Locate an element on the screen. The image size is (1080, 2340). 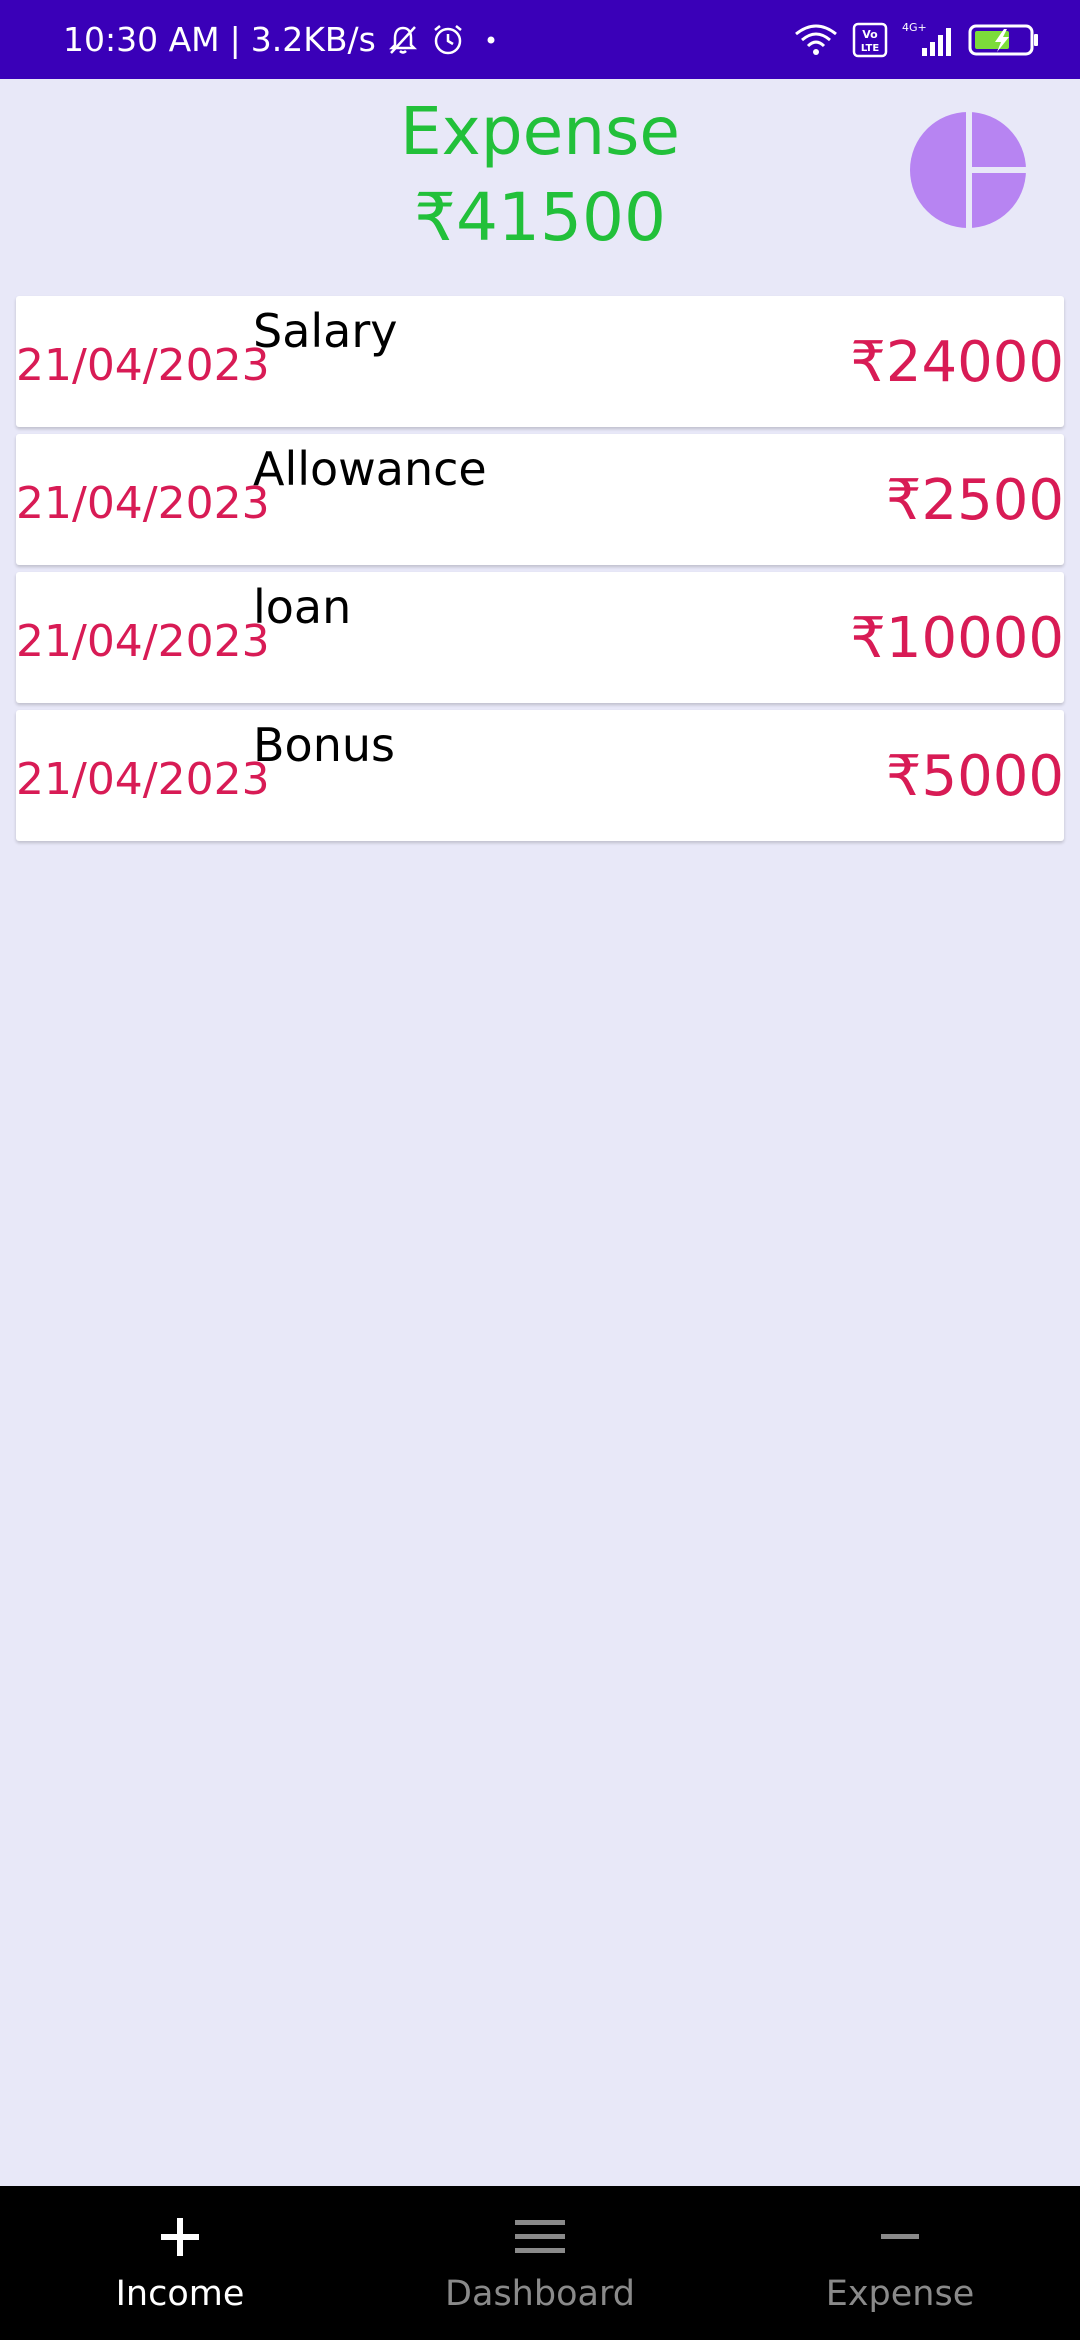
status-left: 10:30 AM | 3.2KB/s is located at coordinates (284, 39).